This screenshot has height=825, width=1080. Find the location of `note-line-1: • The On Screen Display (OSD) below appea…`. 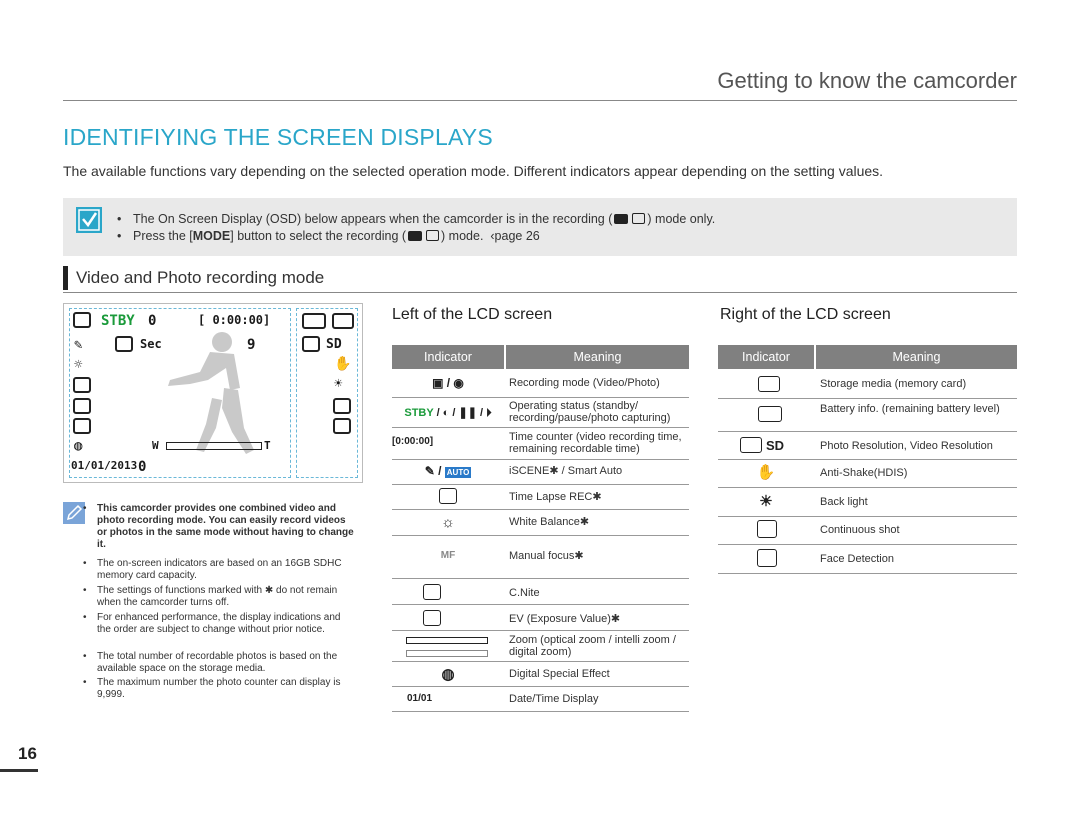

note-line-1: • The On Screen Display (OSD) below appea… is located at coordinates (416, 219).